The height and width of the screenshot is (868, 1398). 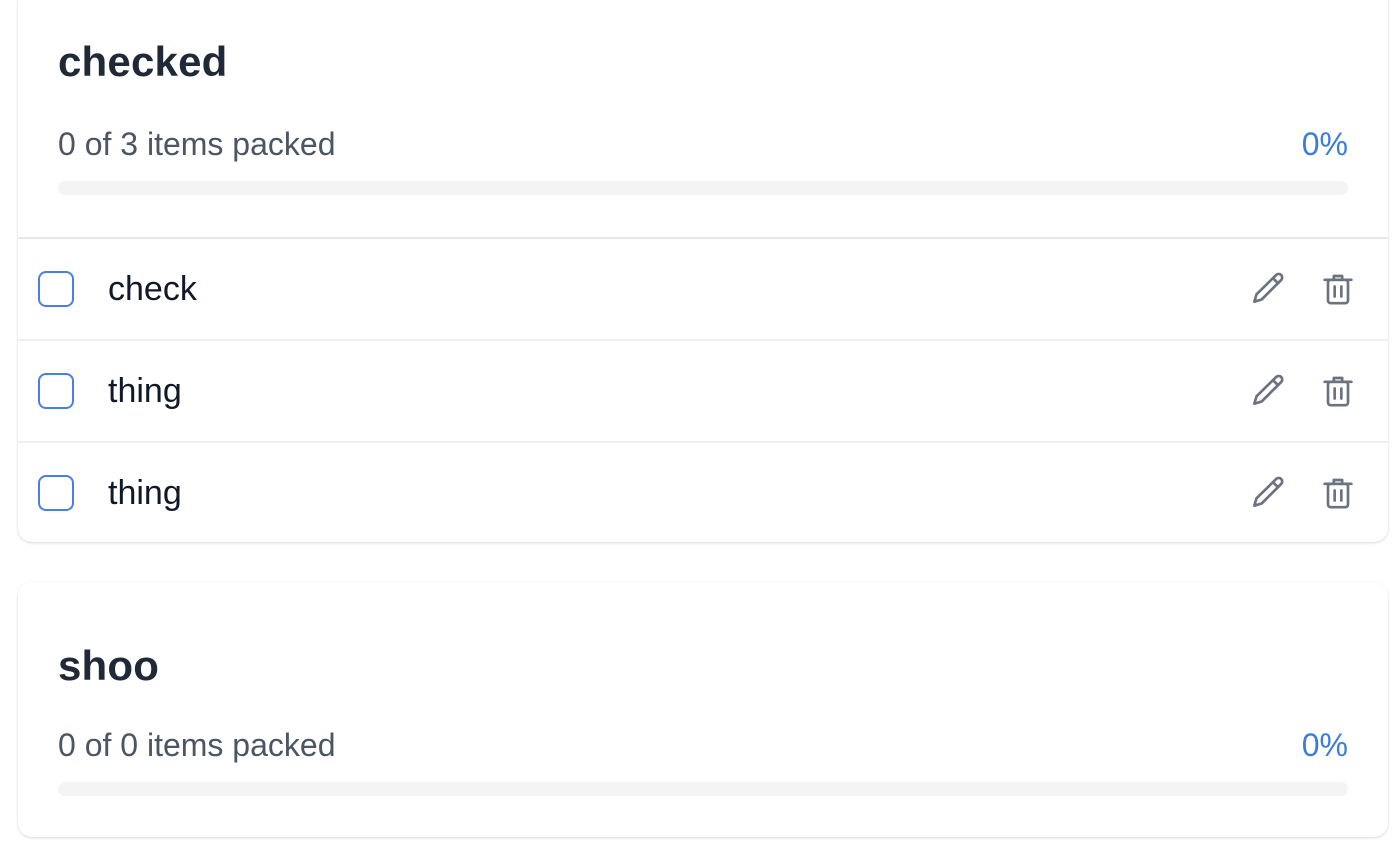 What do you see at coordinates (197, 745) in the screenshot?
I see `progress-count-text: 0 of 0 items packed` at bounding box center [197, 745].